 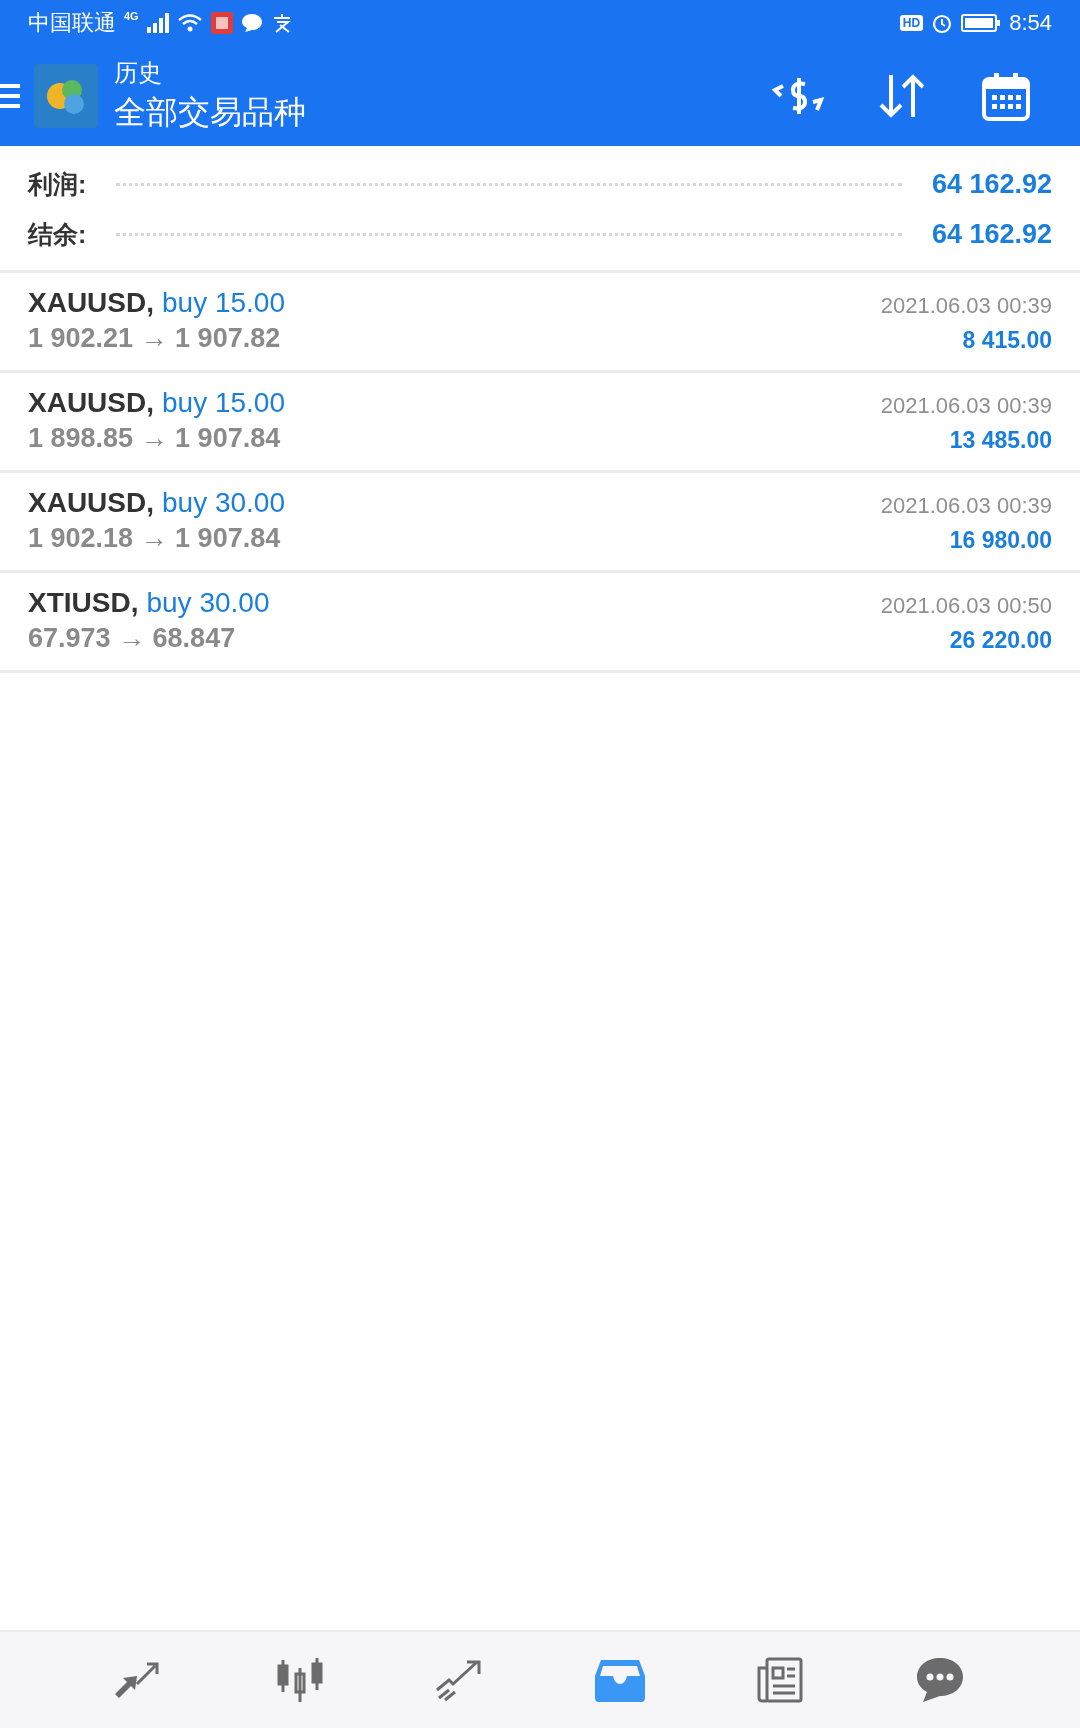 What do you see at coordinates (72, 23) in the screenshot?
I see `carrier-name: 中国联通` at bounding box center [72, 23].